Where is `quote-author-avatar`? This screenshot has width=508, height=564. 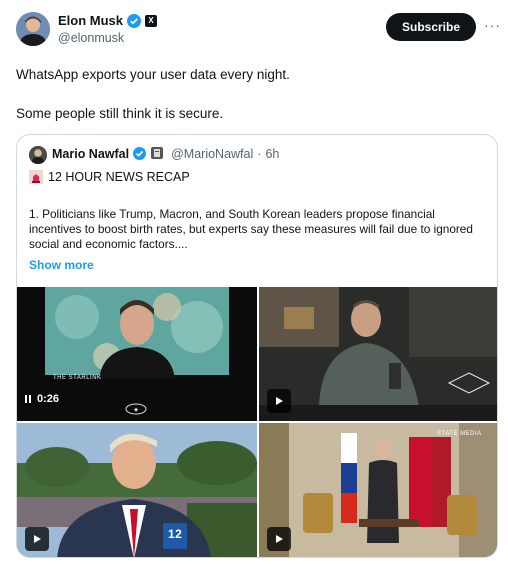 quote-author-avatar is located at coordinates (38, 155).